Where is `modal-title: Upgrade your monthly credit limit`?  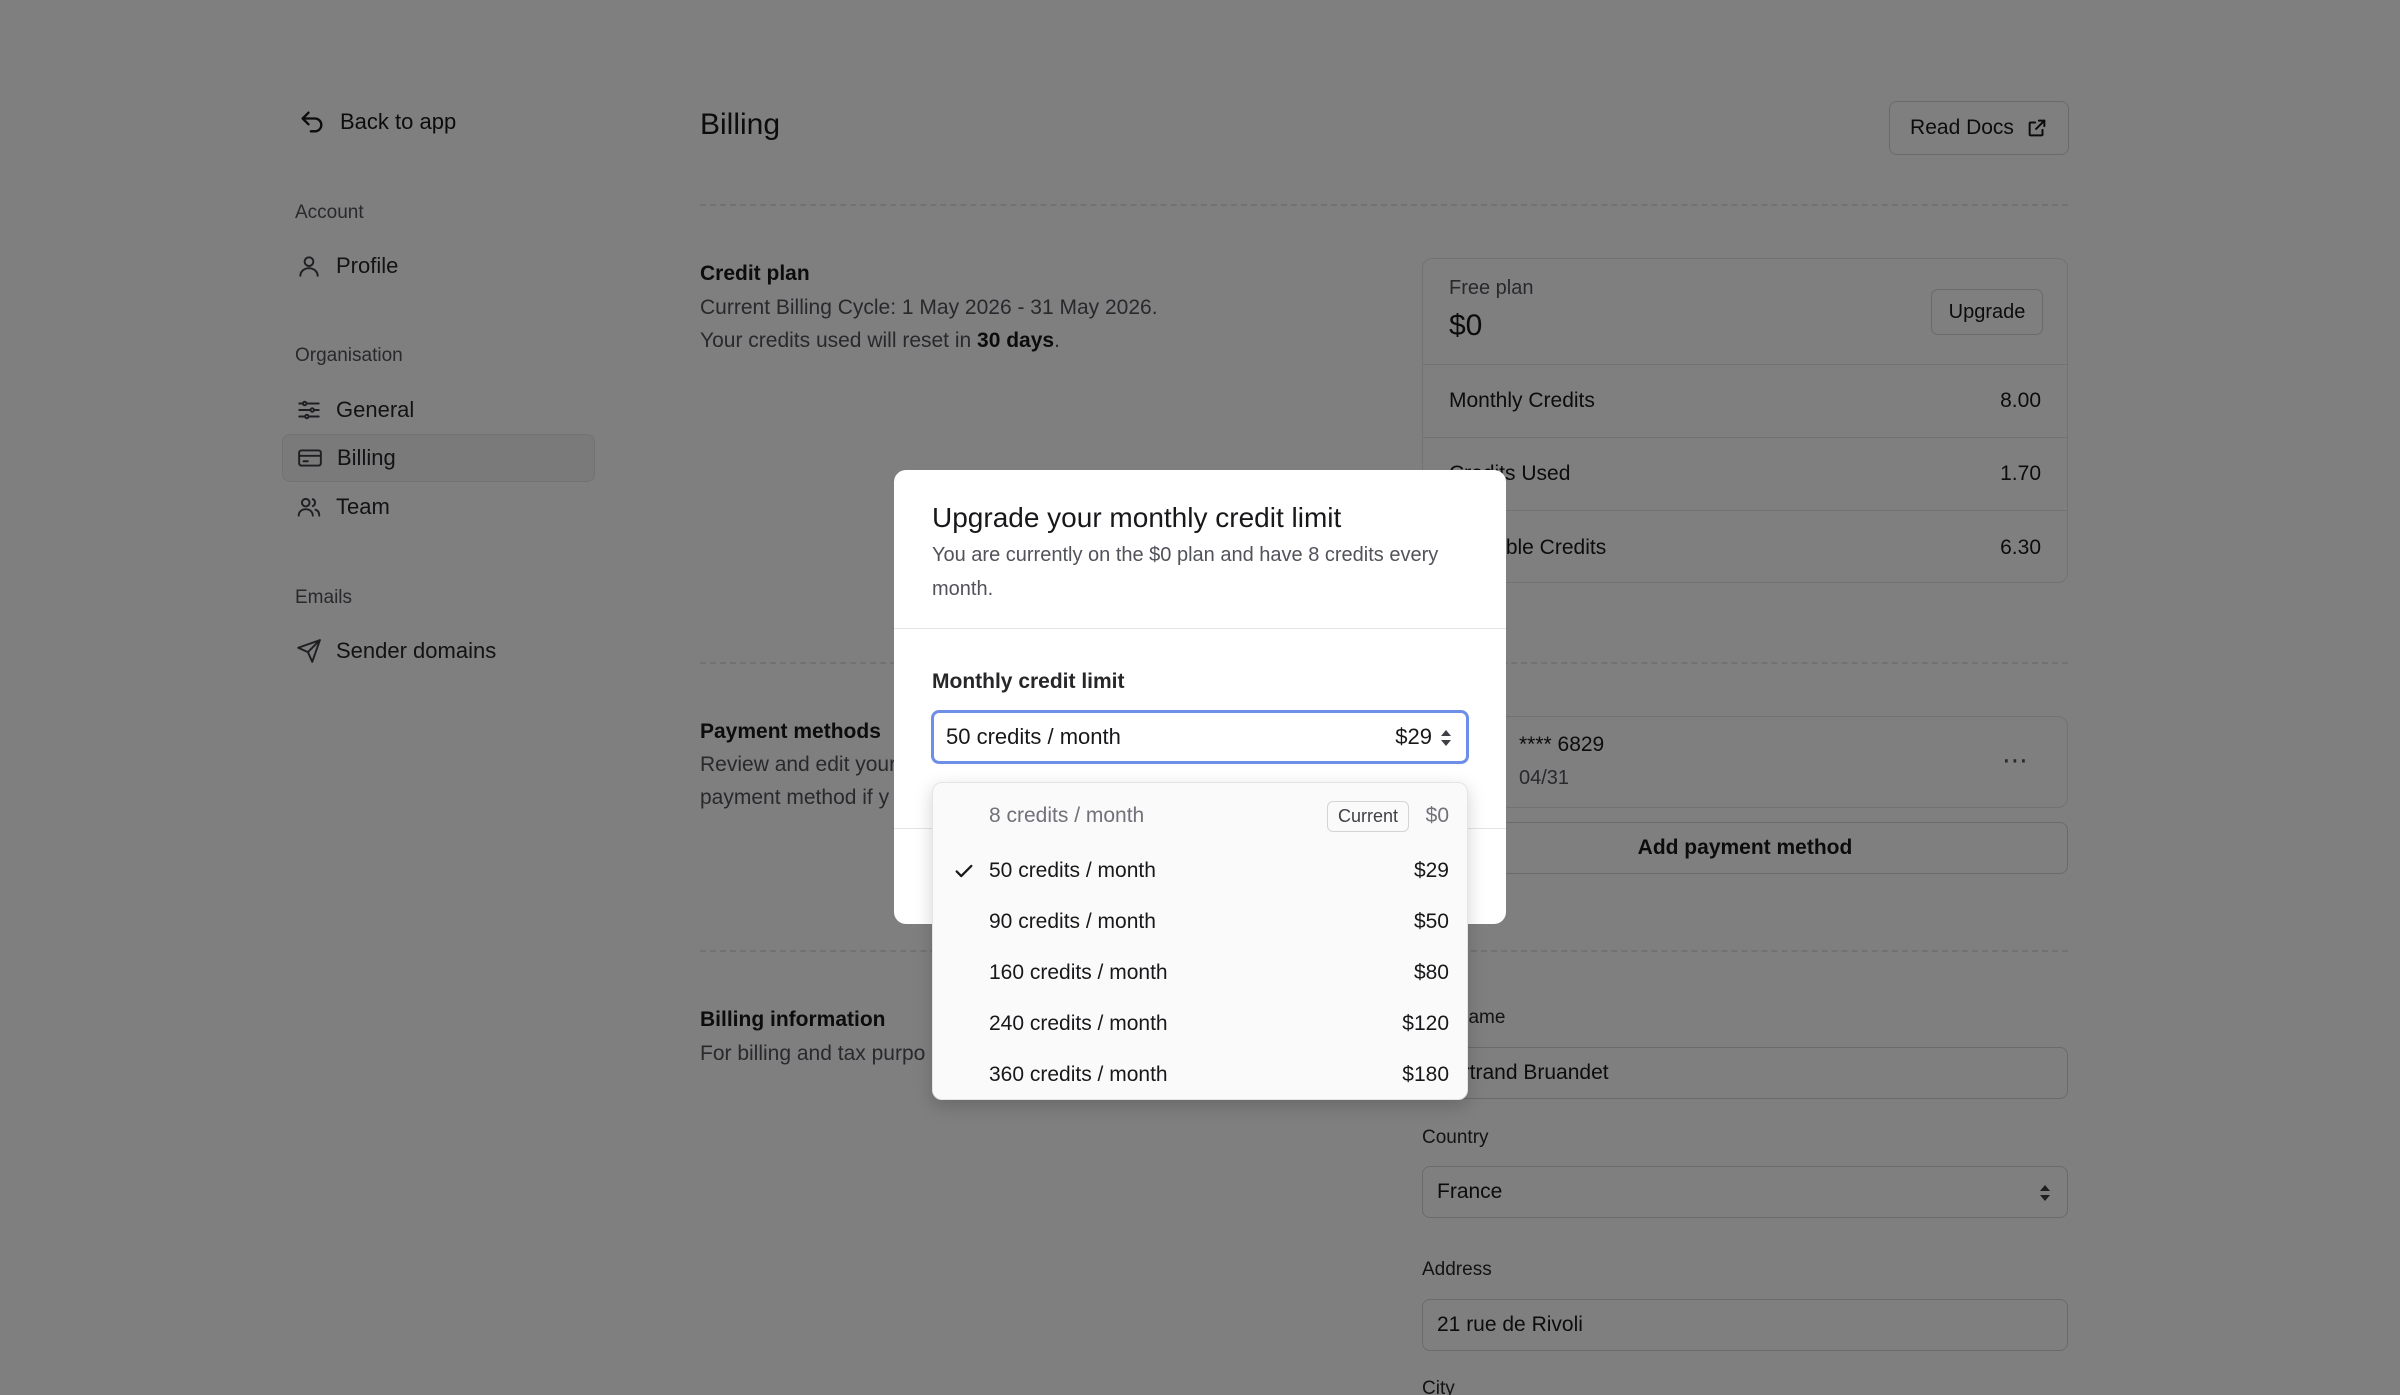 modal-title: Upgrade your monthly credit limit is located at coordinates (1137, 517).